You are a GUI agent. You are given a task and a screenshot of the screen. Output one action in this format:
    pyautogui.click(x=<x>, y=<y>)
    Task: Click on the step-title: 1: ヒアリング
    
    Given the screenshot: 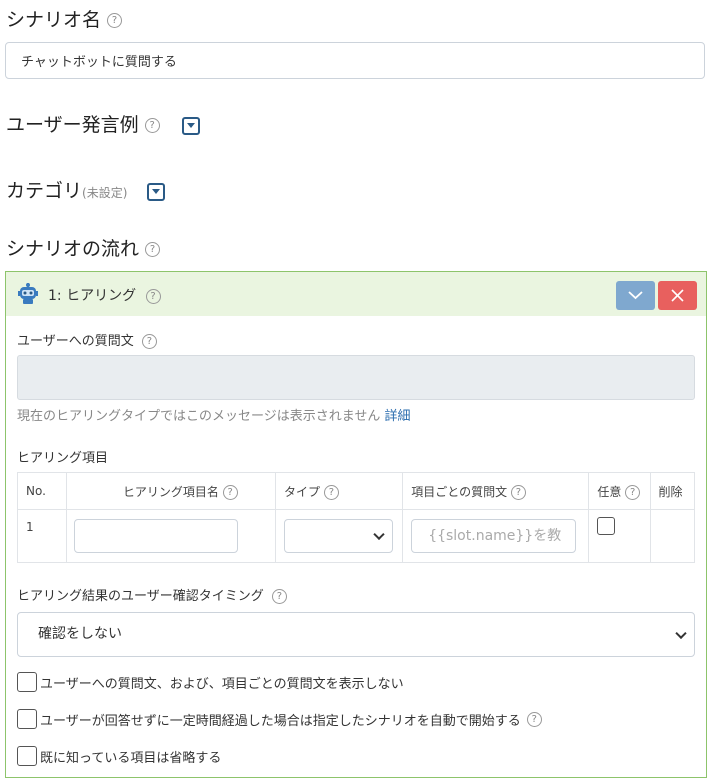 What is the action you would take?
    pyautogui.click(x=92, y=296)
    